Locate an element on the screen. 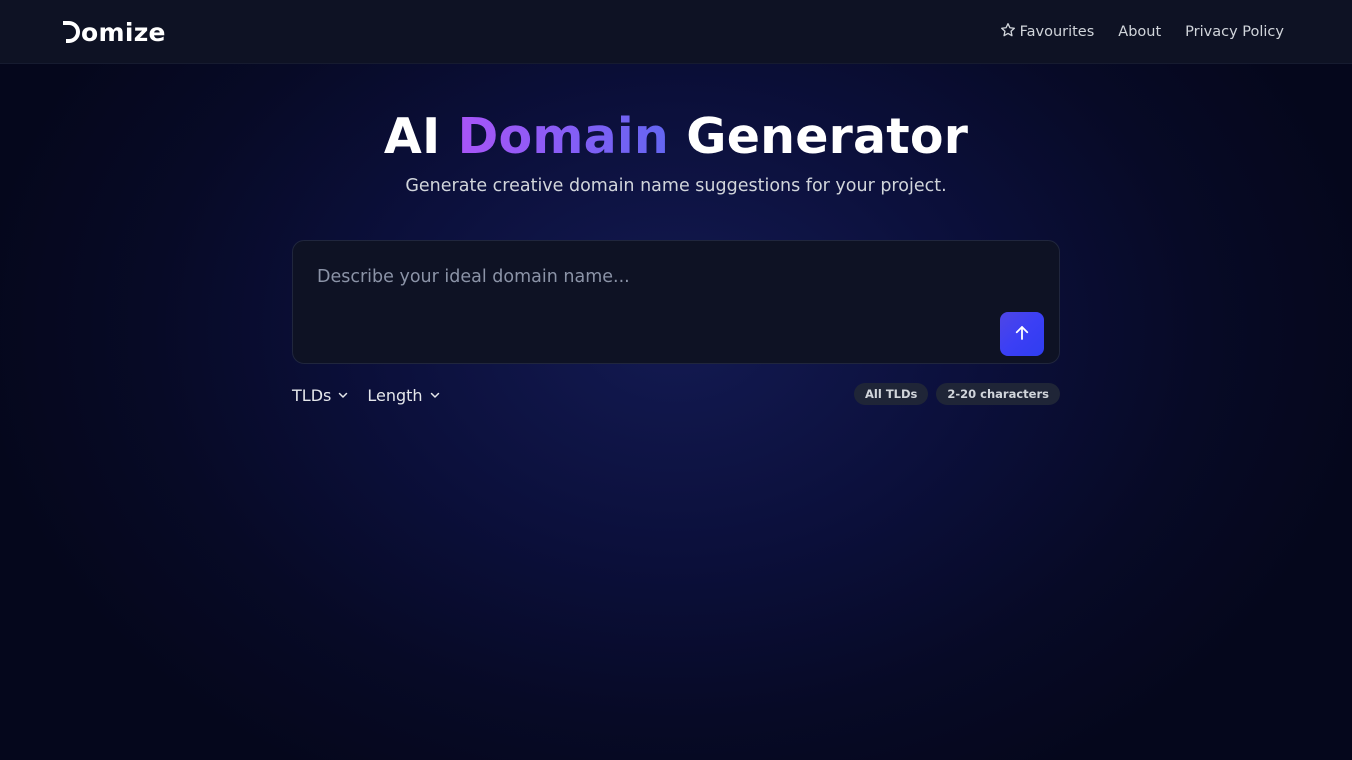 The width and height of the screenshot is (1352, 760). prompt-container is located at coordinates (676, 302).